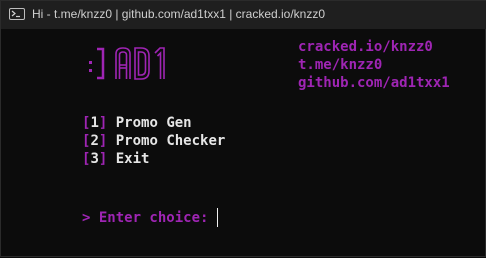  Describe the element at coordinates (128, 159) in the screenshot. I see `menu-label: Exit` at that location.